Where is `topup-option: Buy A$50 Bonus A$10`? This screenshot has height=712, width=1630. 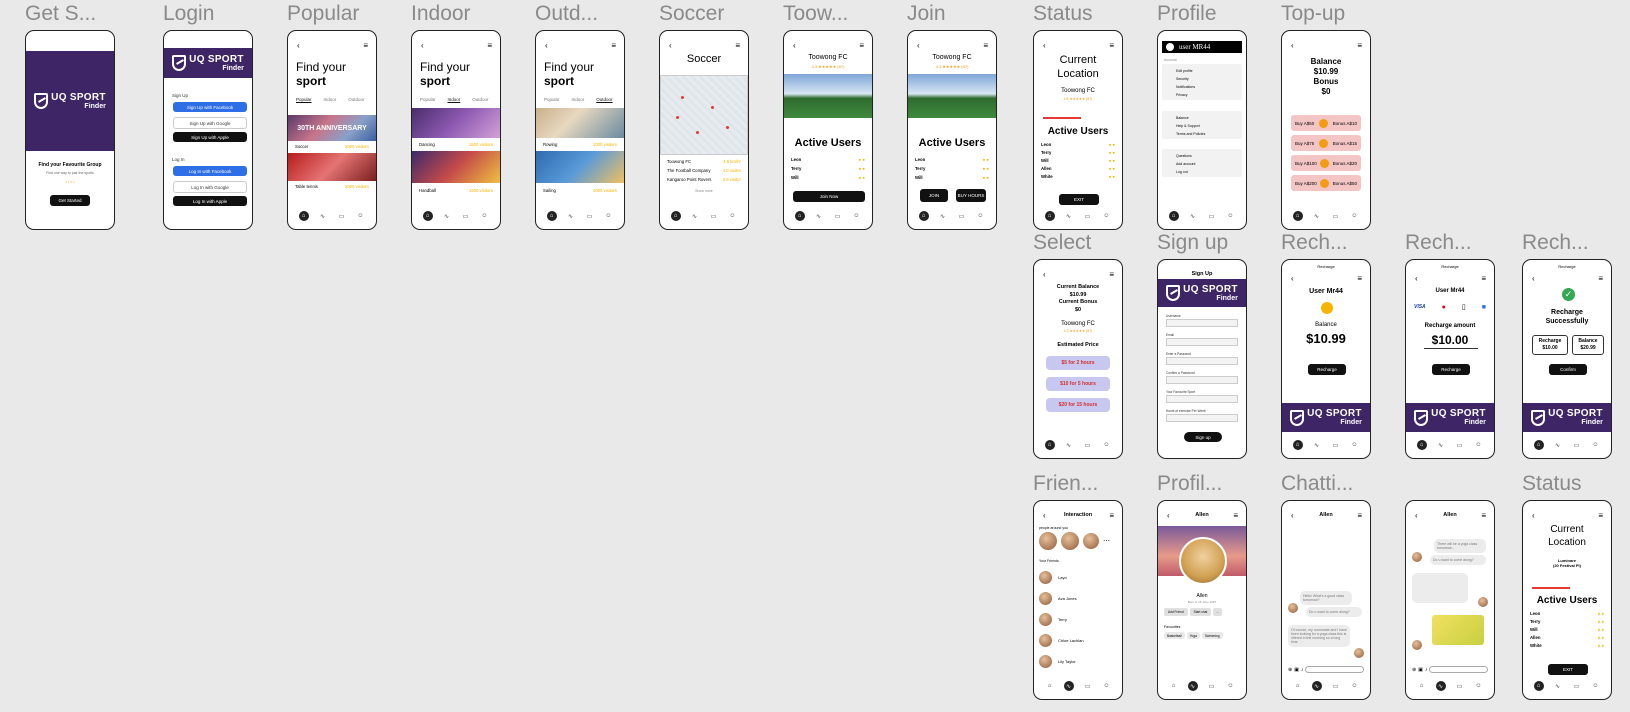 topup-option: Buy A$50 Bonus A$10 is located at coordinates (1326, 123).